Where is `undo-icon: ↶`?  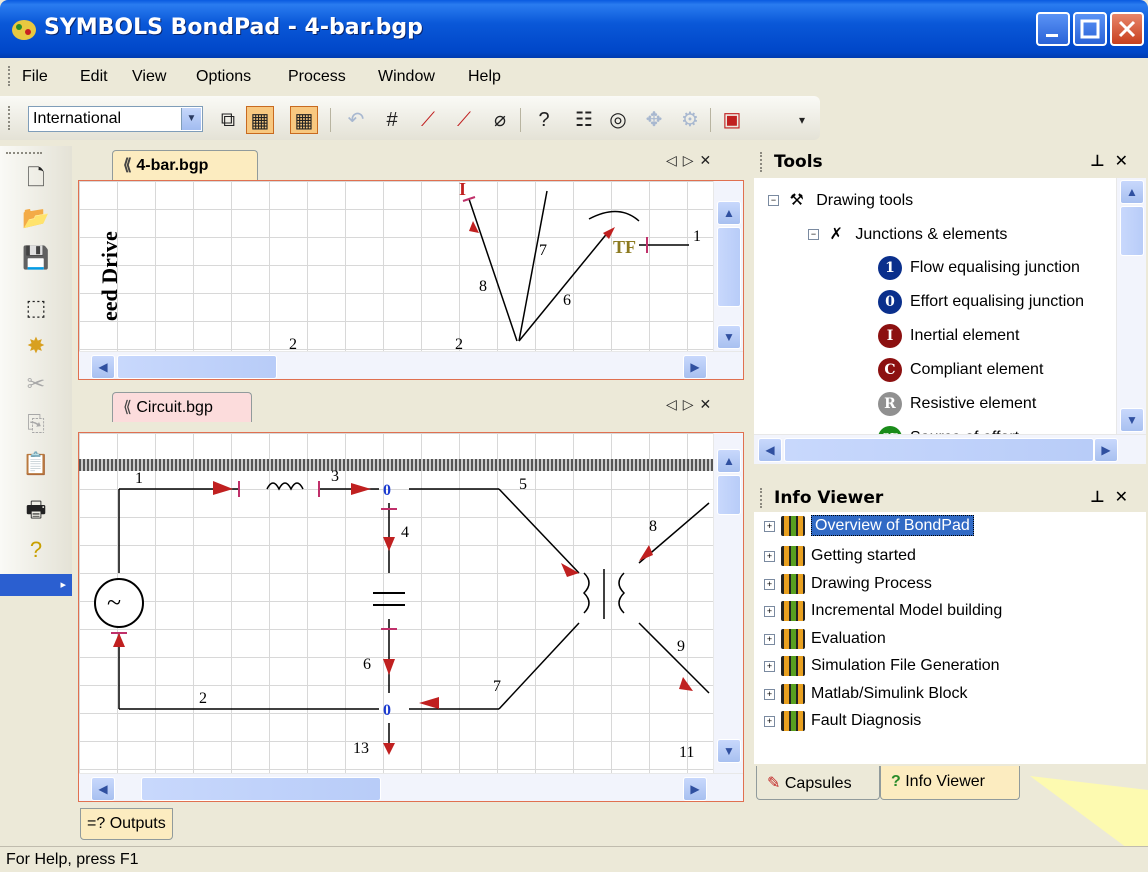 undo-icon: ↶ is located at coordinates (356, 120).